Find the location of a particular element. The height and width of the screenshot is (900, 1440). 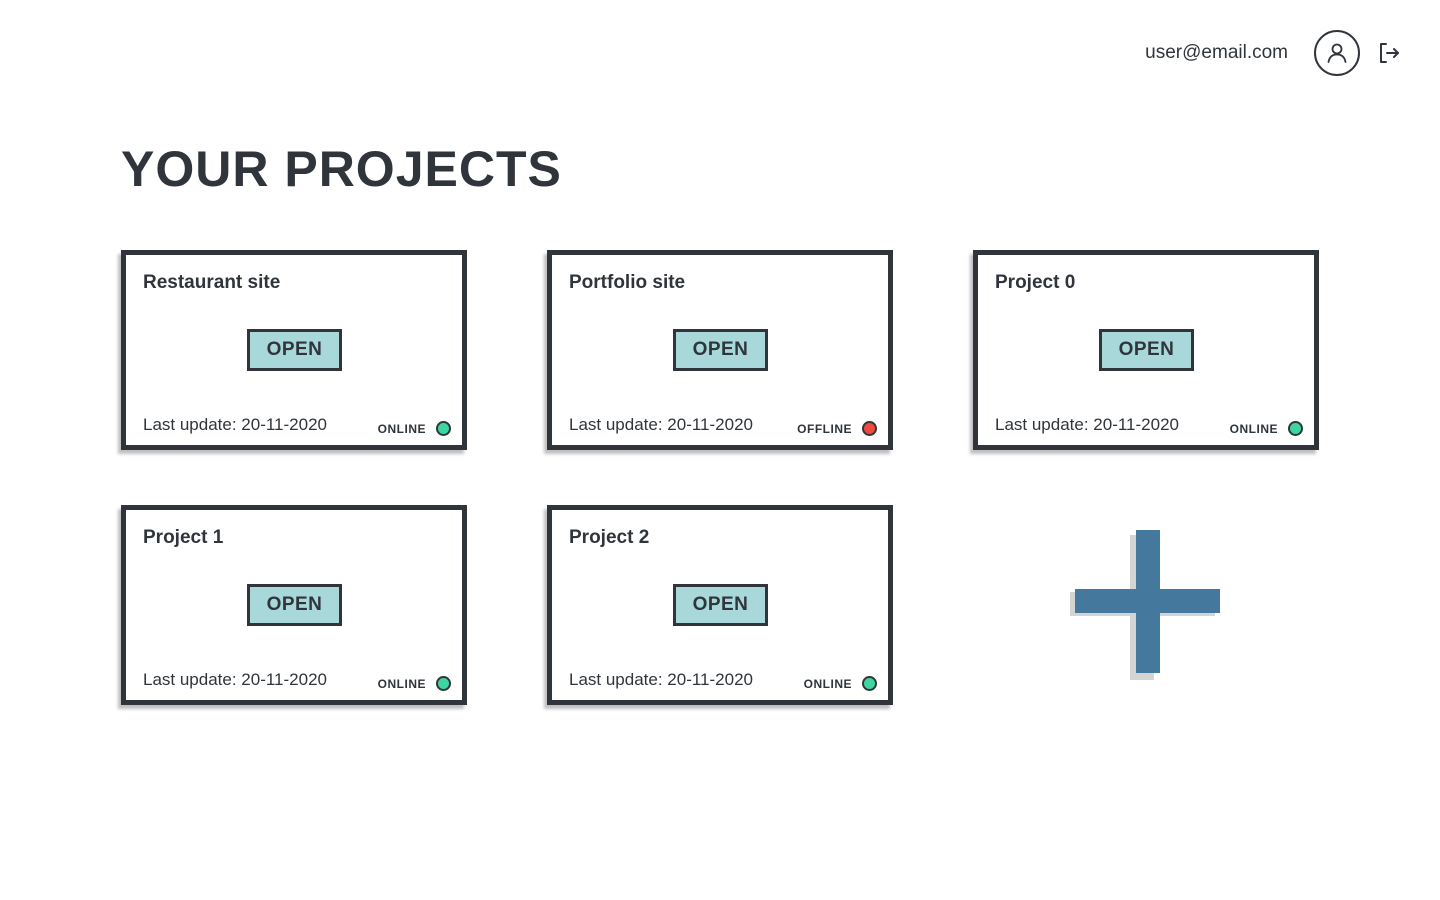

header: user@email.com is located at coordinates (1273, 53).